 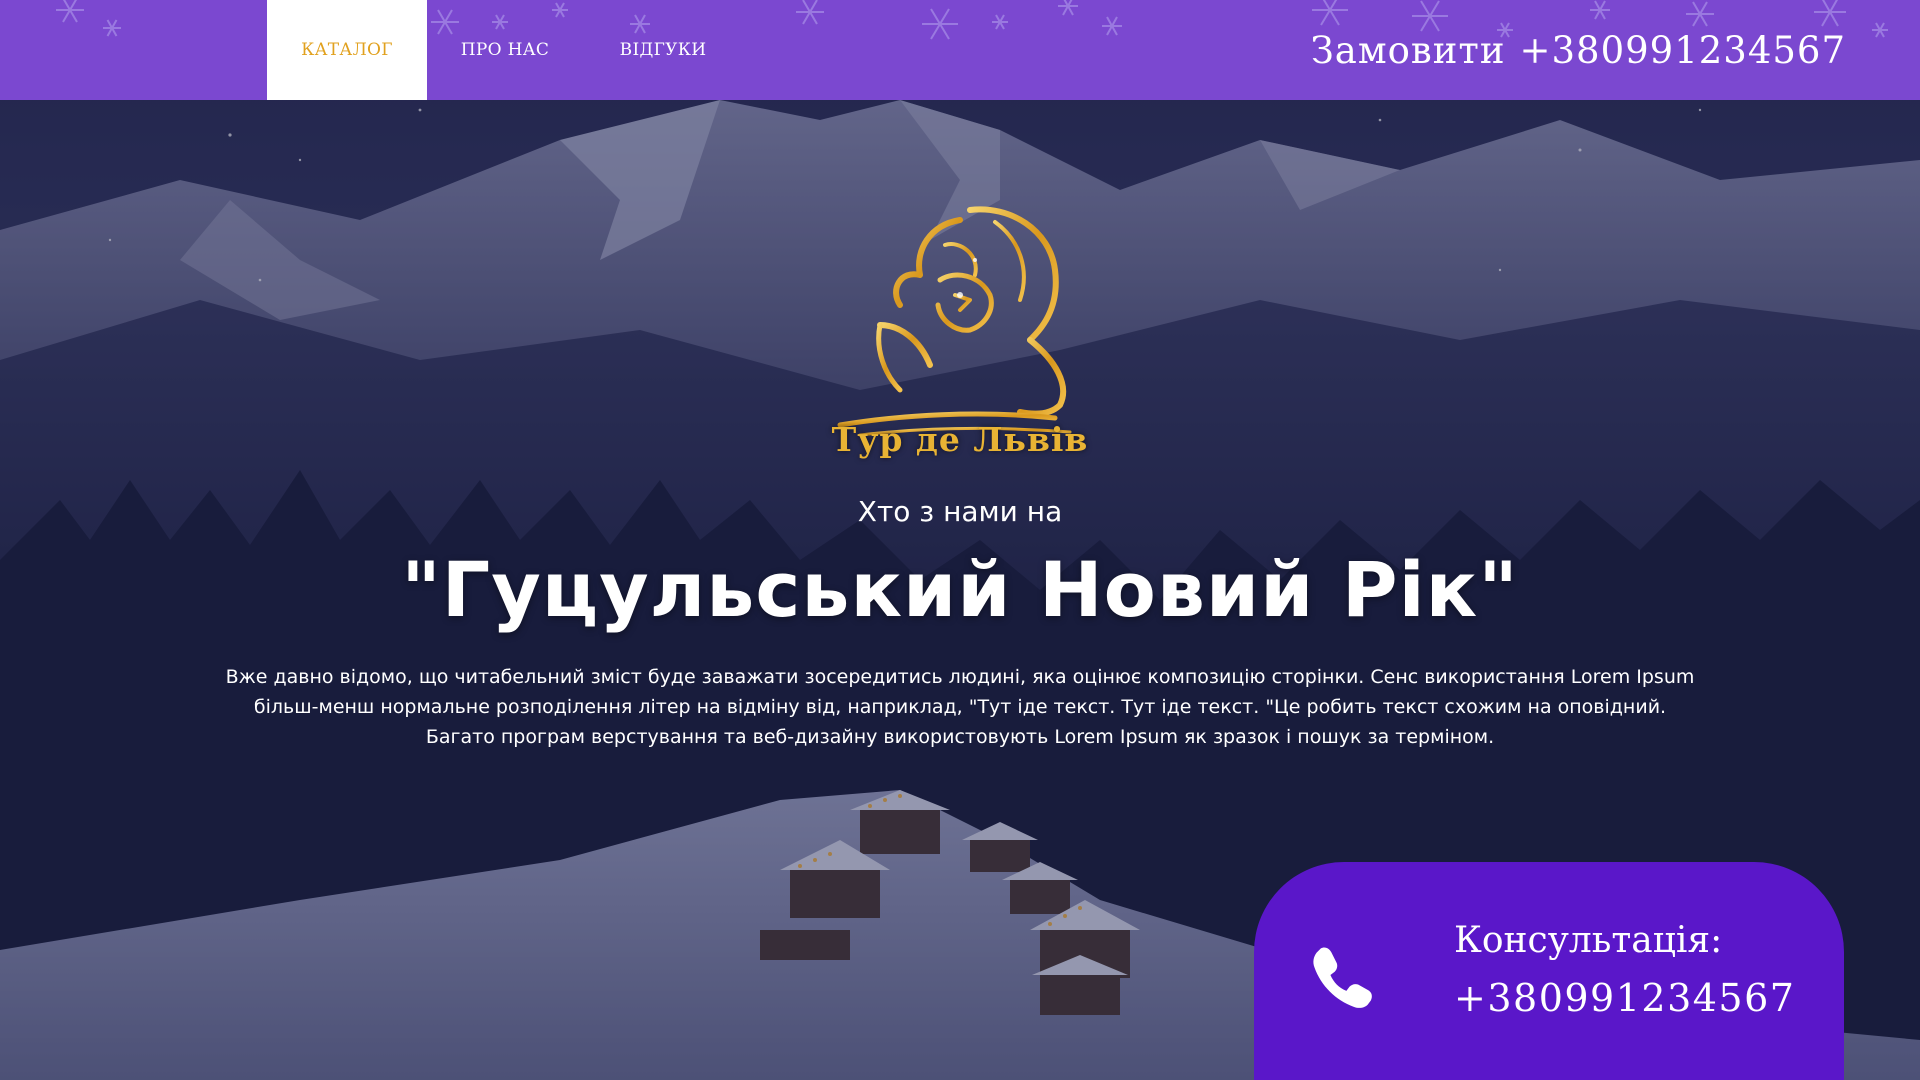 What do you see at coordinates (960, 589) in the screenshot?
I see `hero-title: "Гуцульський Новий Рік"` at bounding box center [960, 589].